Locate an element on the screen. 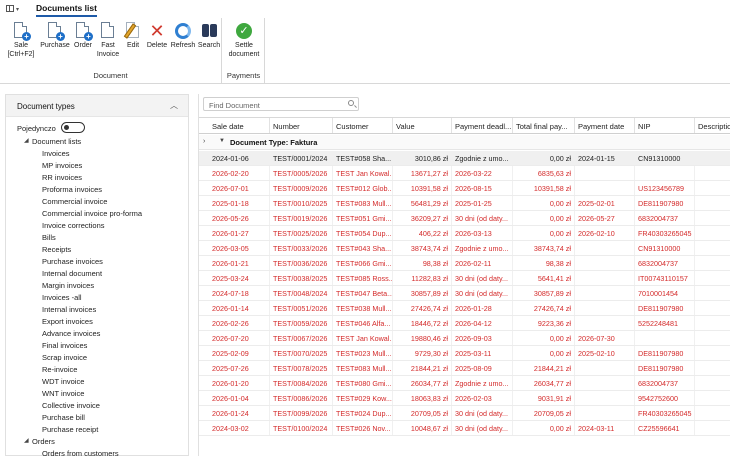 This screenshot has width=730, height=458. settle-document-button: ✓ Settle document is located at coordinates (244, 40).